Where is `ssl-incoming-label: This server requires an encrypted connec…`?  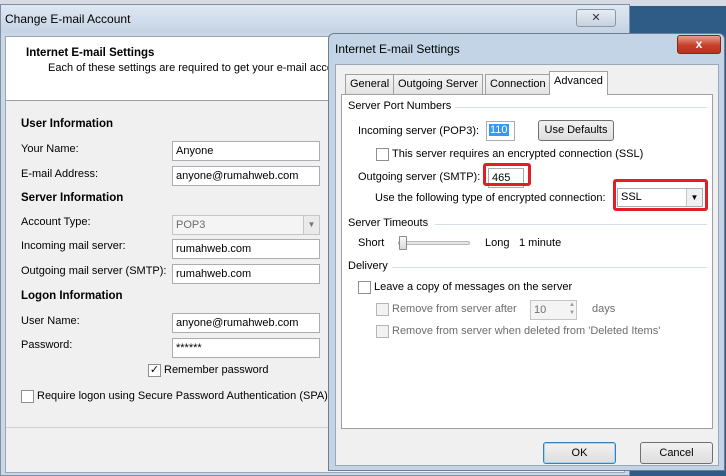
ssl-incoming-label: This server requires an encrypted connec… is located at coordinates (518, 154).